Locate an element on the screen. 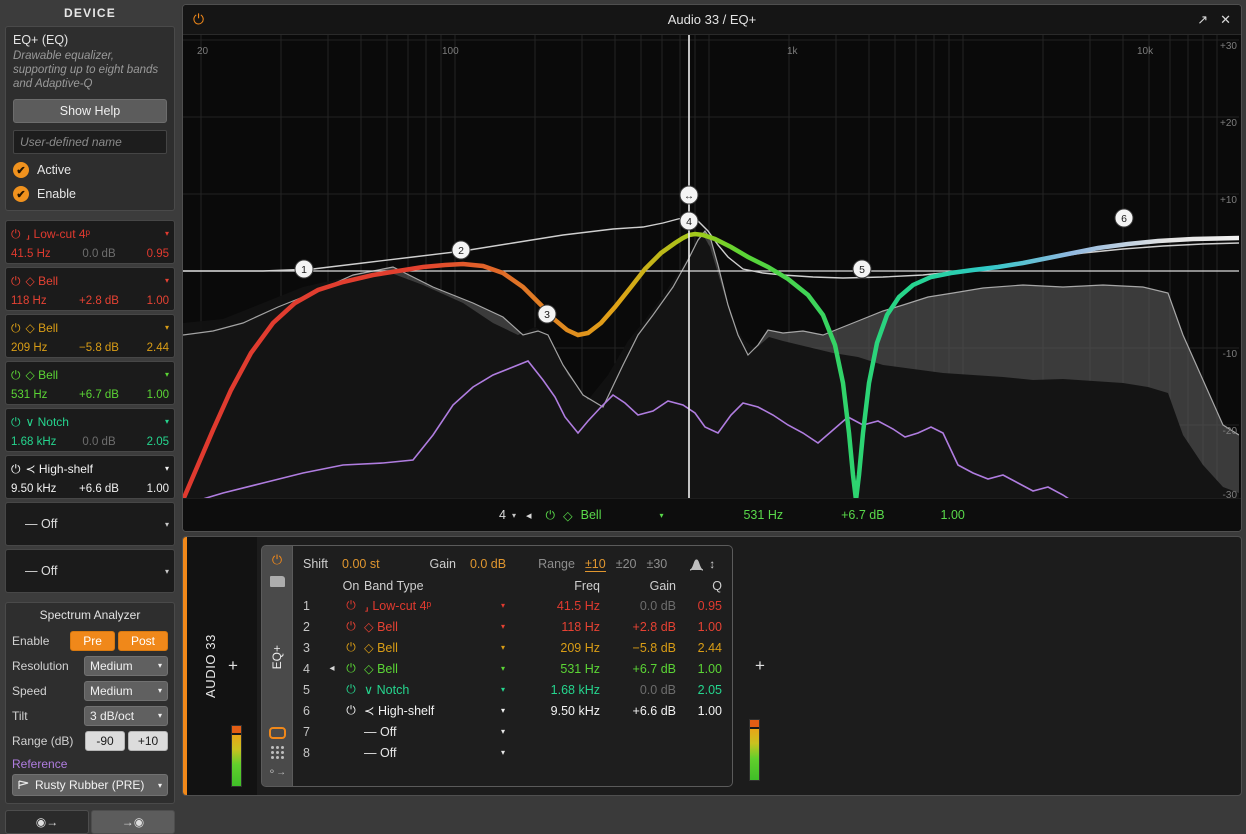 The height and width of the screenshot is (834, 1246). band-table-row: 7 — Off ▾ is located at coordinates (512, 731).